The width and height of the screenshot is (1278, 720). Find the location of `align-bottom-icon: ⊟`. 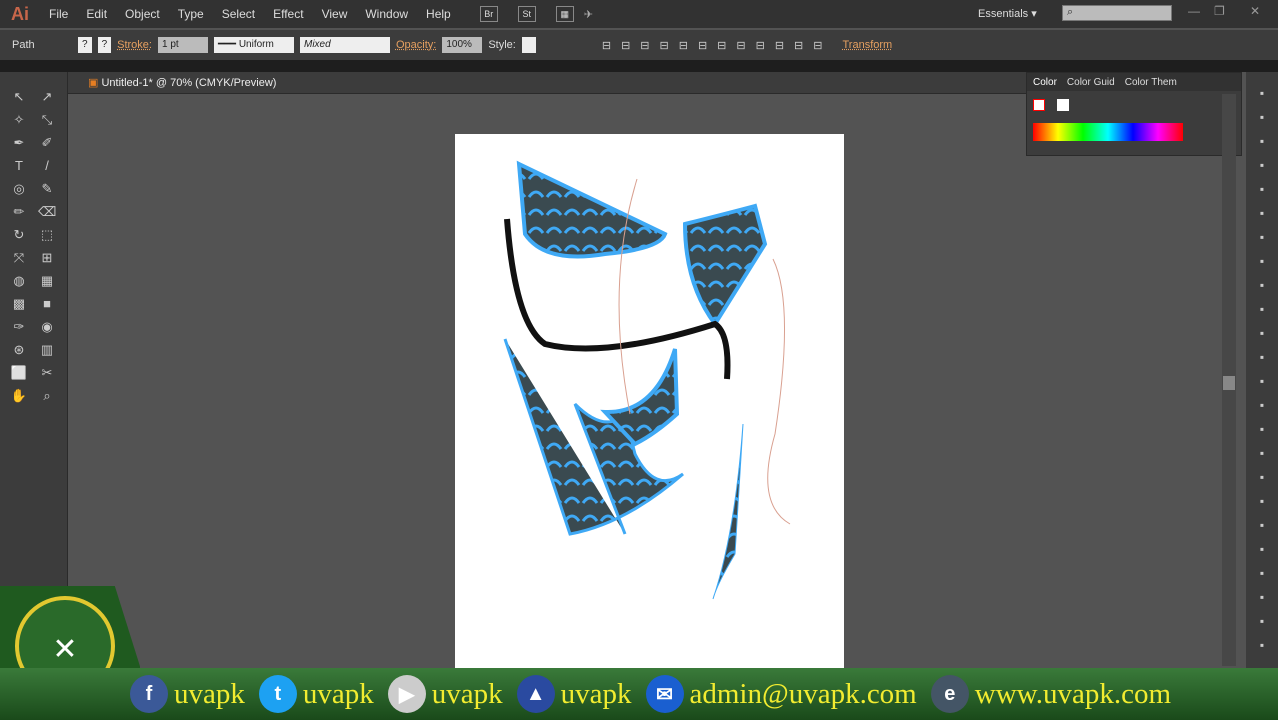

align-bottom-icon: ⊟ is located at coordinates (702, 45).